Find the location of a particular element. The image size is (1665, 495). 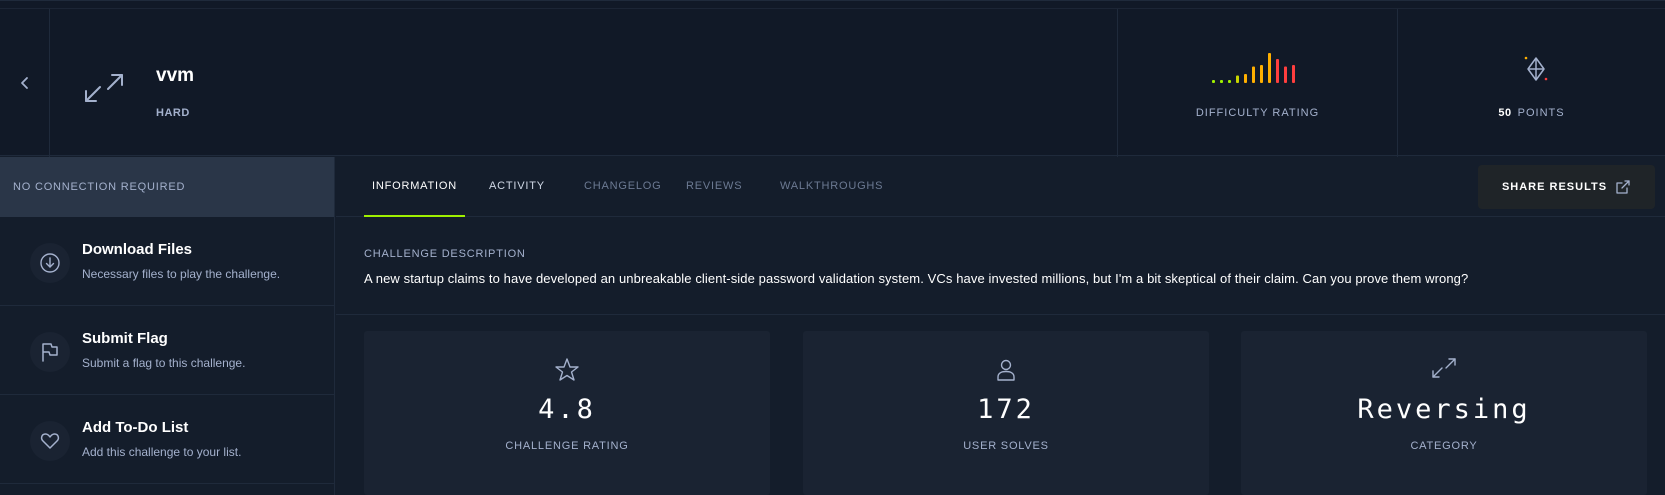

challenge-rating-value: 4.8 is located at coordinates (567, 409).